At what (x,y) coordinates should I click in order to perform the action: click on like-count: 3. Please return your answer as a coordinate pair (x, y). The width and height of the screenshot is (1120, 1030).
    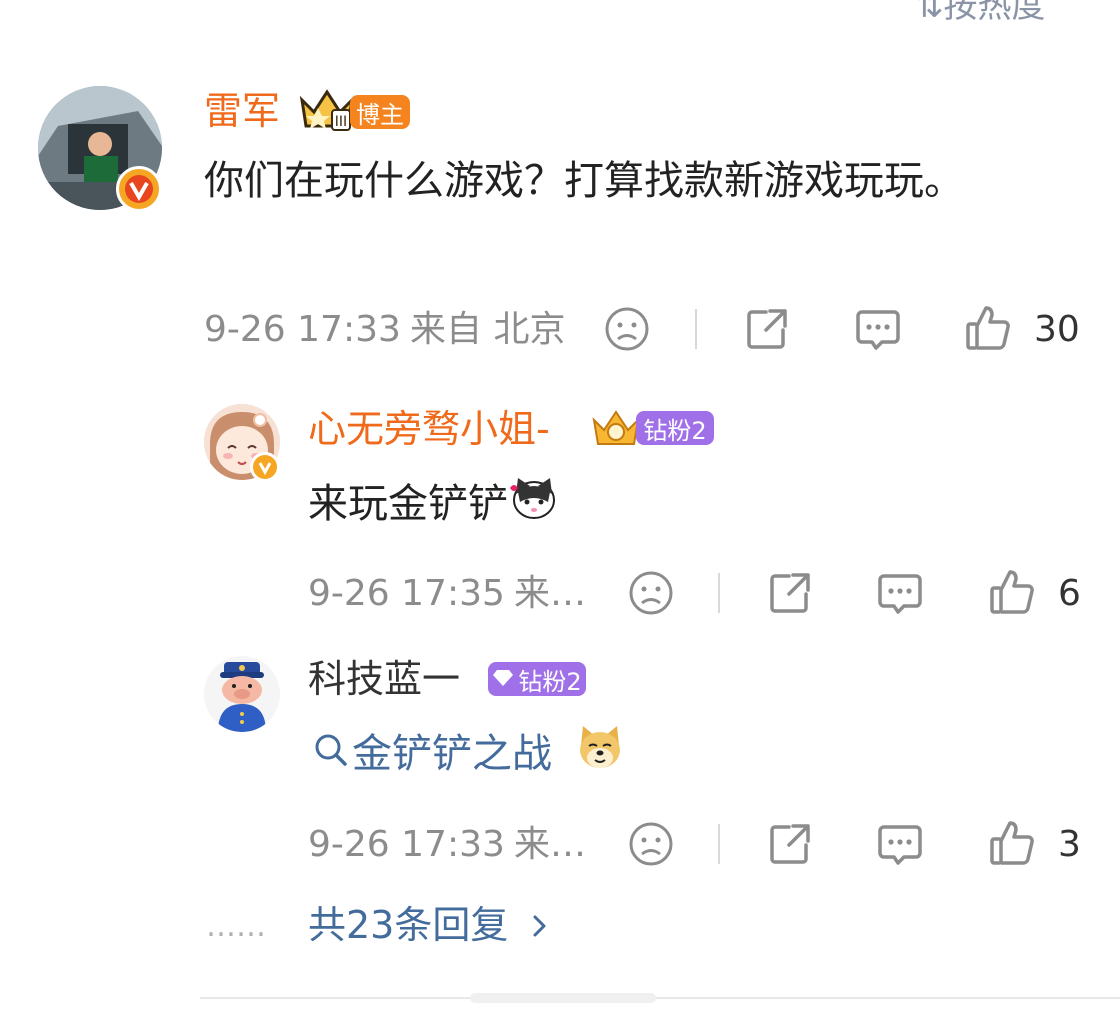
    Looking at the image, I should click on (1069, 844).